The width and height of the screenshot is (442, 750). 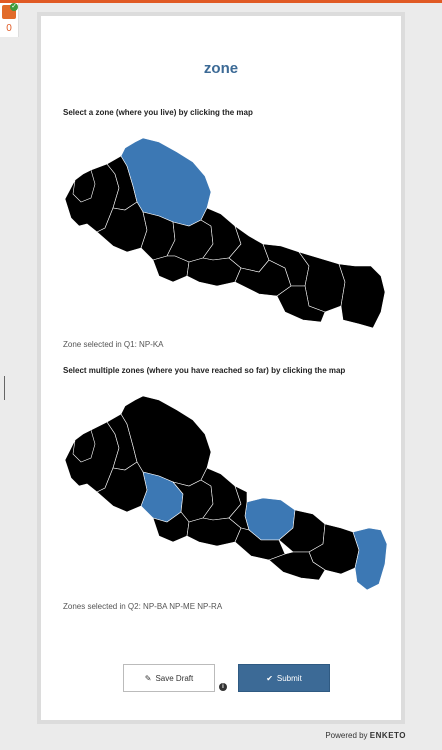 I want to click on check-badge-icon: ✓, so click(x=14, y=7).